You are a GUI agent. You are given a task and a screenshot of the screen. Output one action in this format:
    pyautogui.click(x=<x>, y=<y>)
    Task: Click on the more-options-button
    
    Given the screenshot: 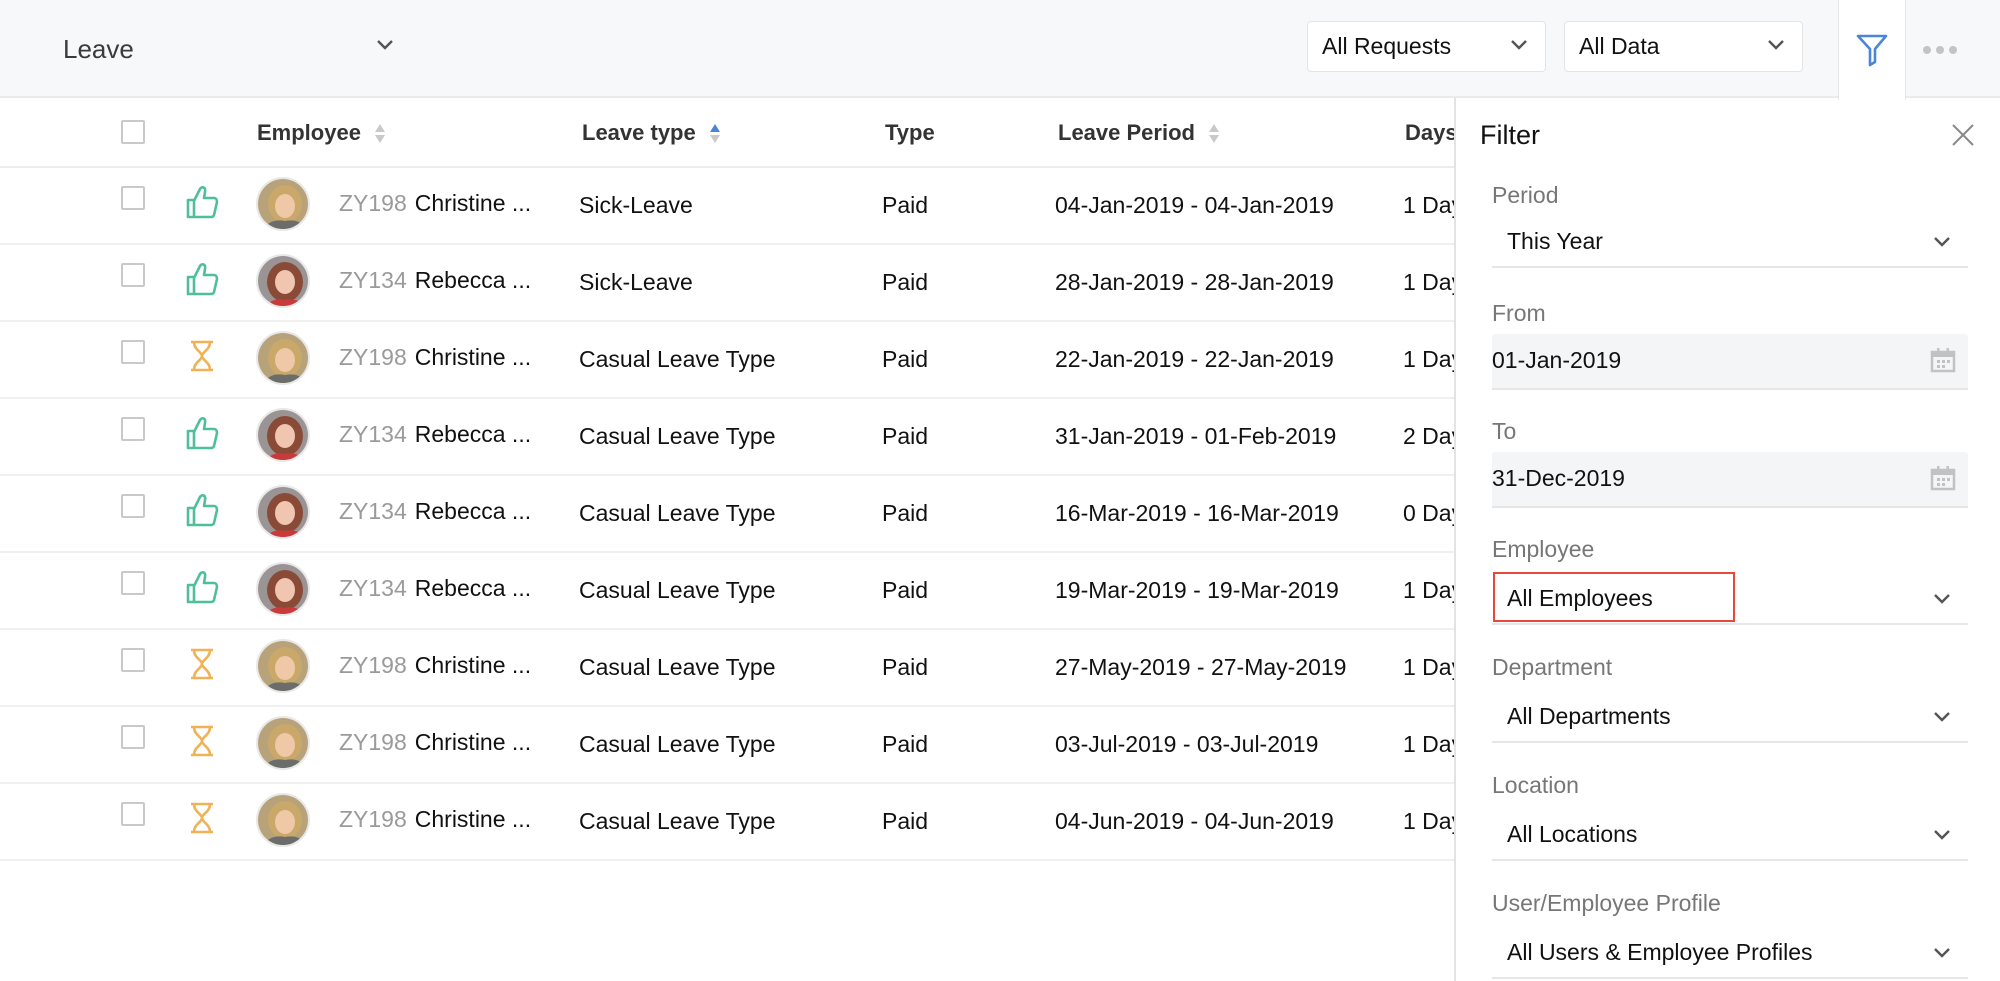 What is the action you would take?
    pyautogui.click(x=1940, y=50)
    